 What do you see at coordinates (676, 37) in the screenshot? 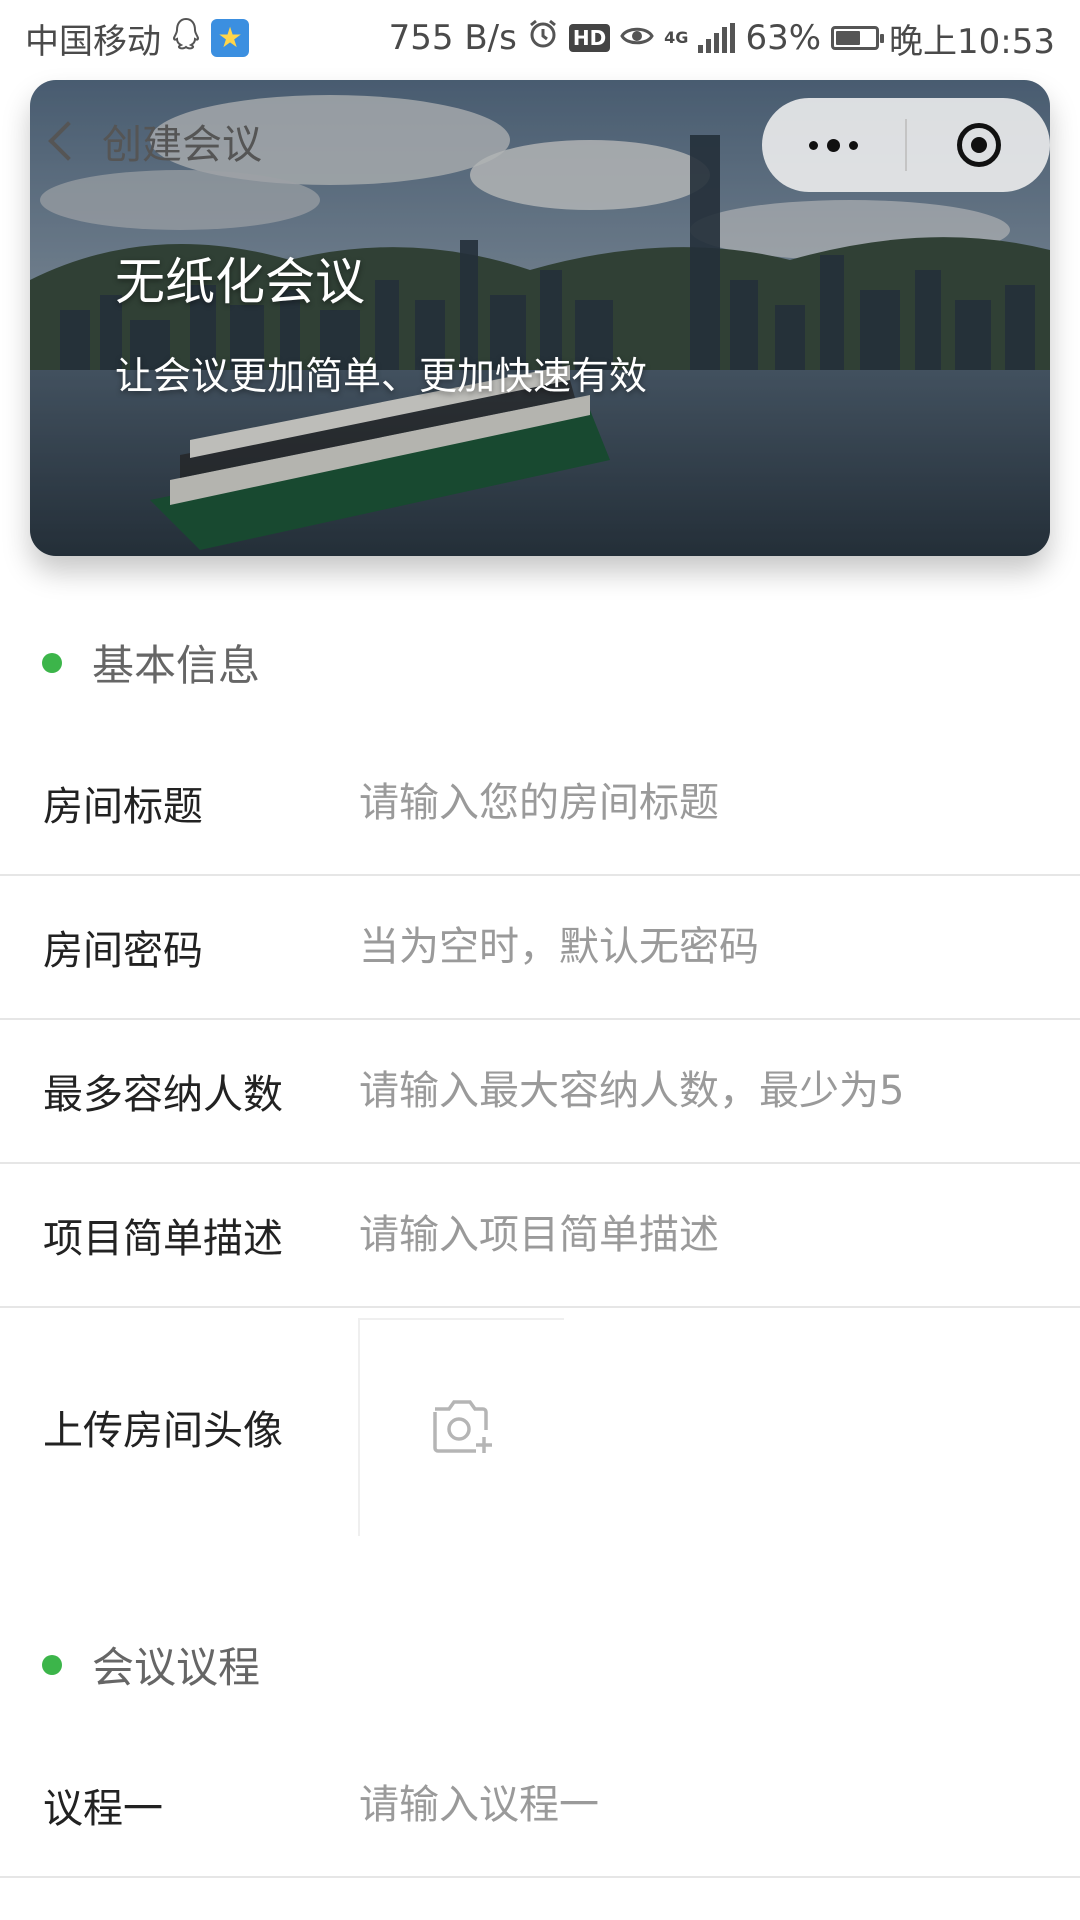
I see `network-type: 4G` at bounding box center [676, 37].